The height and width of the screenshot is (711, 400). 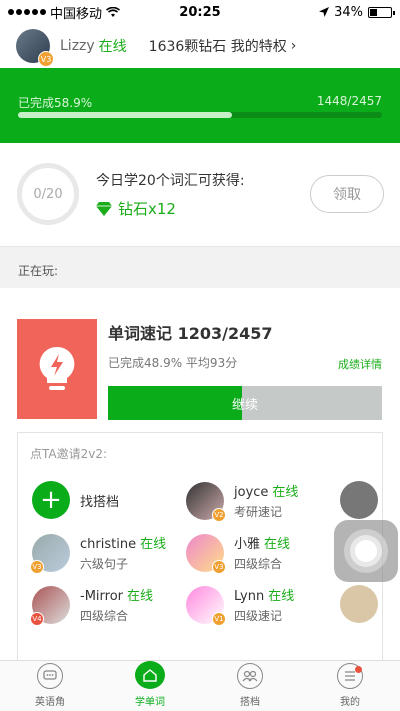 What do you see at coordinates (324, 12) in the screenshot?
I see `location-arrow-icon` at bounding box center [324, 12].